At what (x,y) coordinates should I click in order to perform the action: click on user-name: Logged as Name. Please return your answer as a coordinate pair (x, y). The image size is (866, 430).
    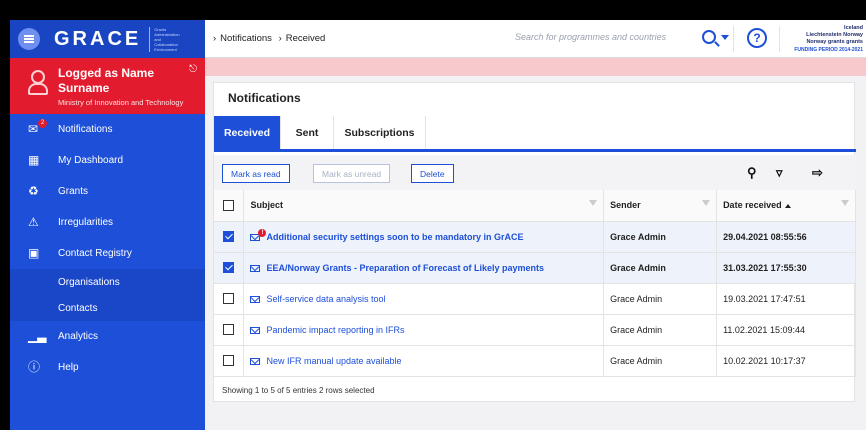
    Looking at the image, I should click on (106, 73).